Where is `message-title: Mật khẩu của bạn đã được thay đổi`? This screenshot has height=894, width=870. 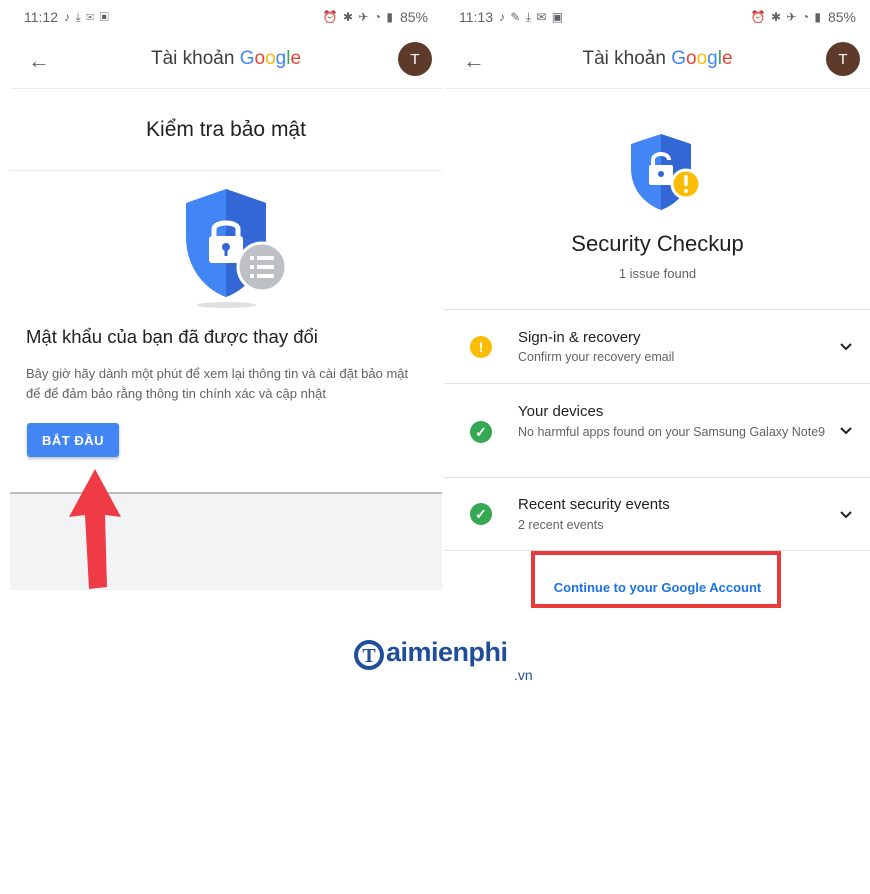
message-title: Mật khẩu của bạn đã được thay đổi is located at coordinates (172, 336).